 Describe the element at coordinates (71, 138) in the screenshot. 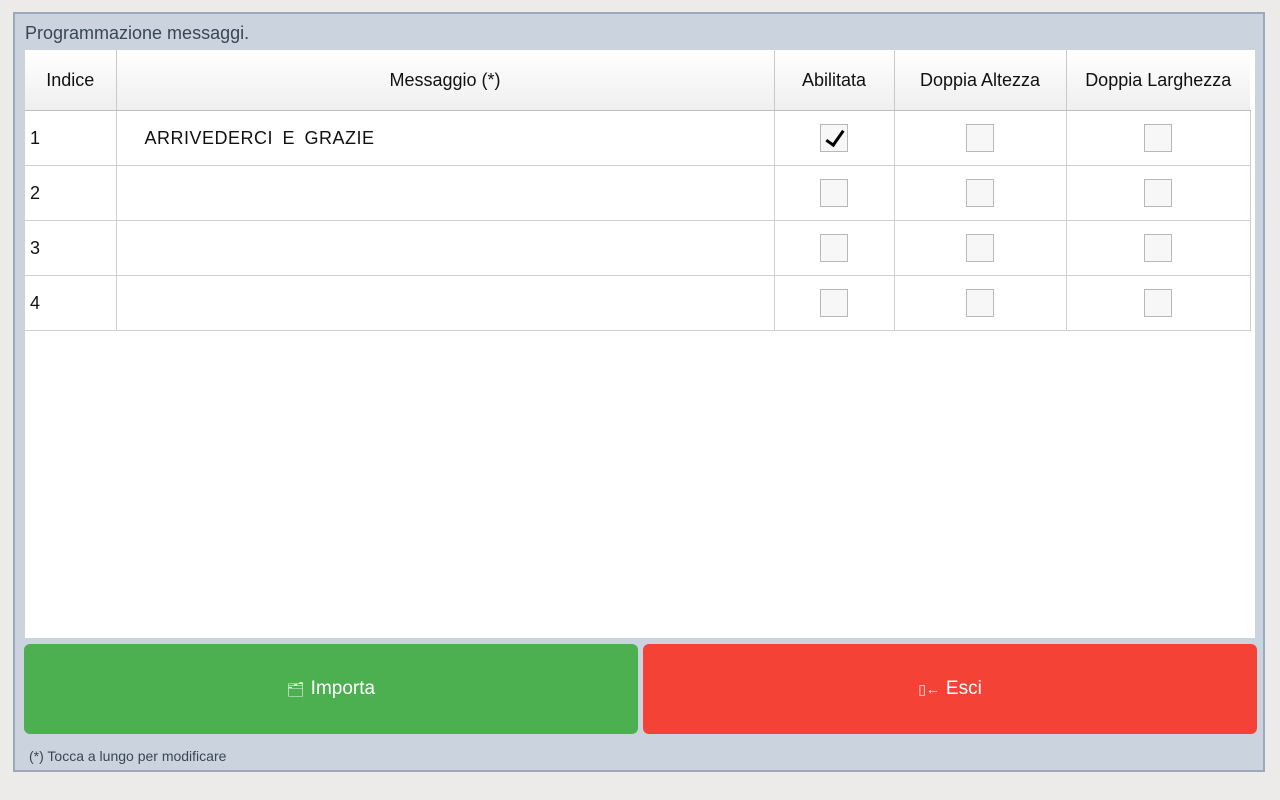

I see `row-index: 1` at that location.